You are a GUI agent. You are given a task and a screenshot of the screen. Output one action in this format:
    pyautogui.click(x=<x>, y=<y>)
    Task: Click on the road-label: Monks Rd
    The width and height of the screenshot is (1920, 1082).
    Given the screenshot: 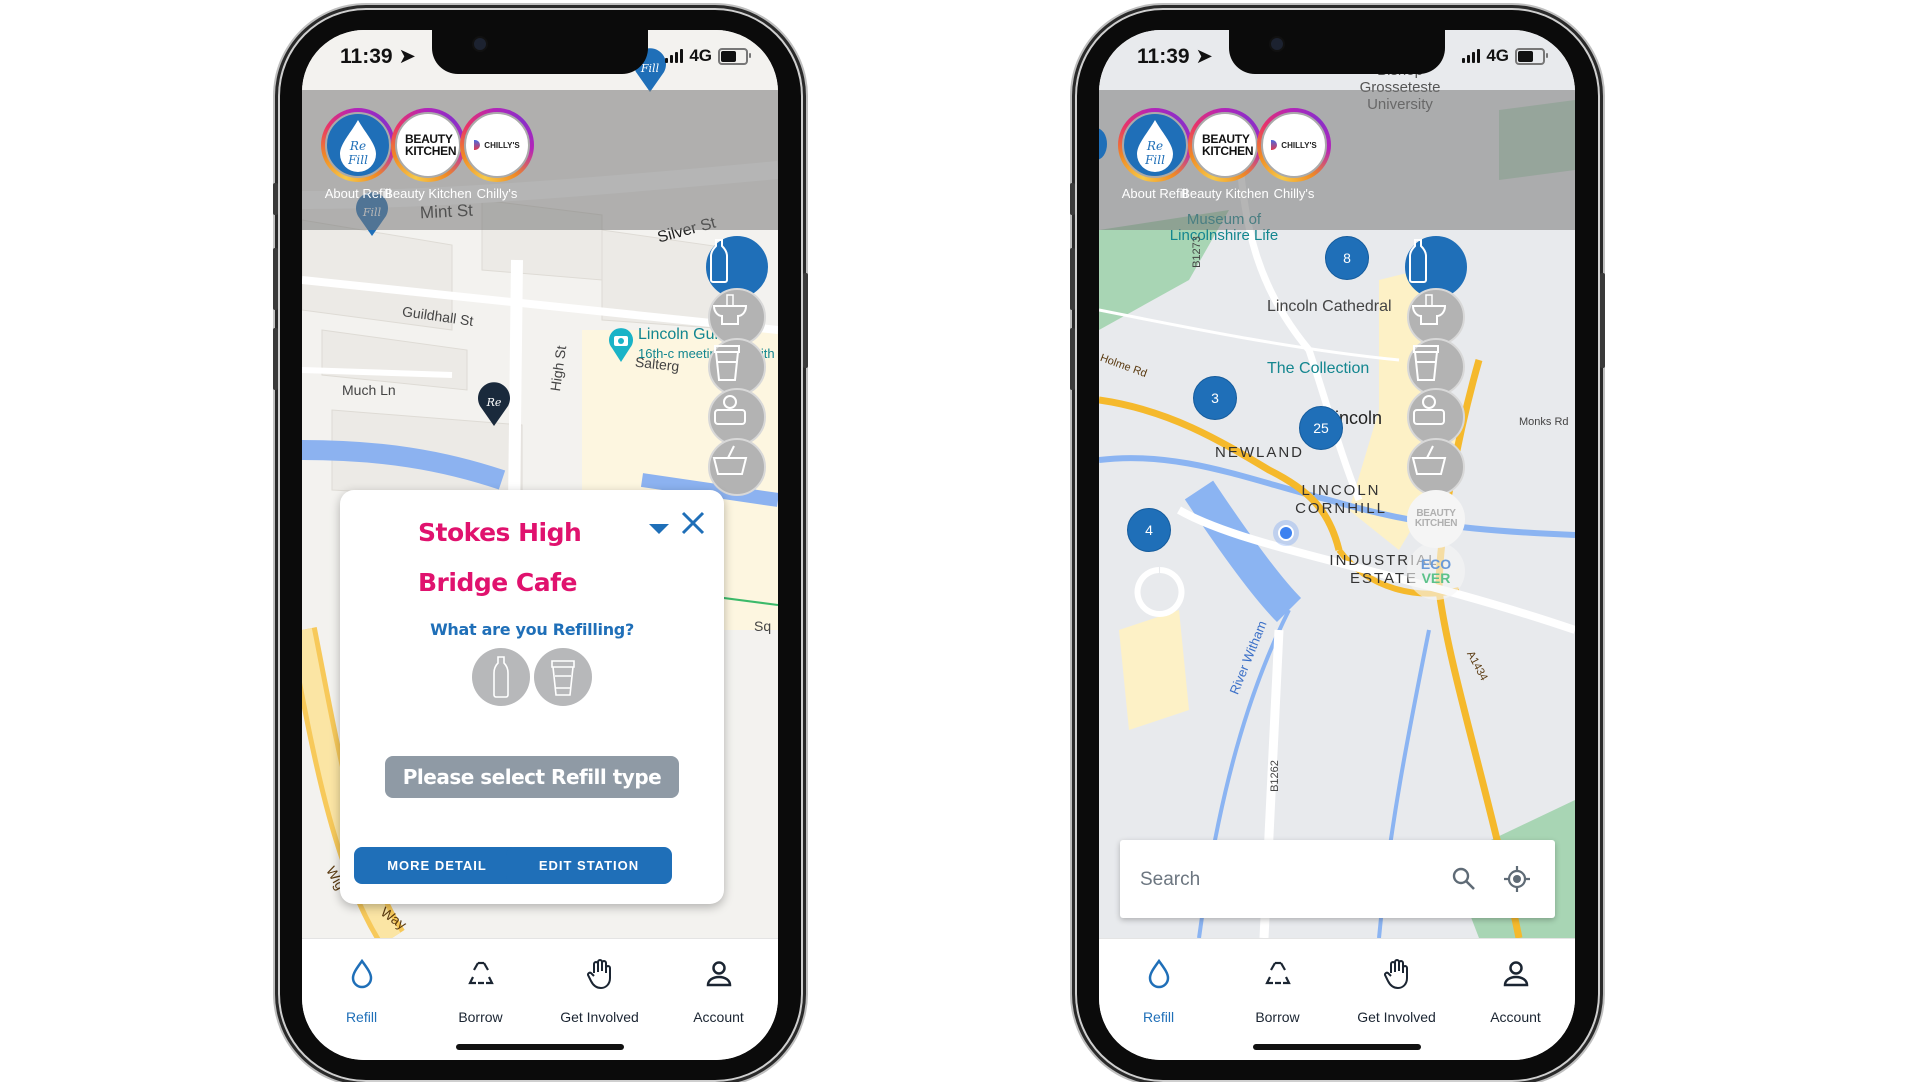 What is the action you would take?
    pyautogui.click(x=1544, y=422)
    